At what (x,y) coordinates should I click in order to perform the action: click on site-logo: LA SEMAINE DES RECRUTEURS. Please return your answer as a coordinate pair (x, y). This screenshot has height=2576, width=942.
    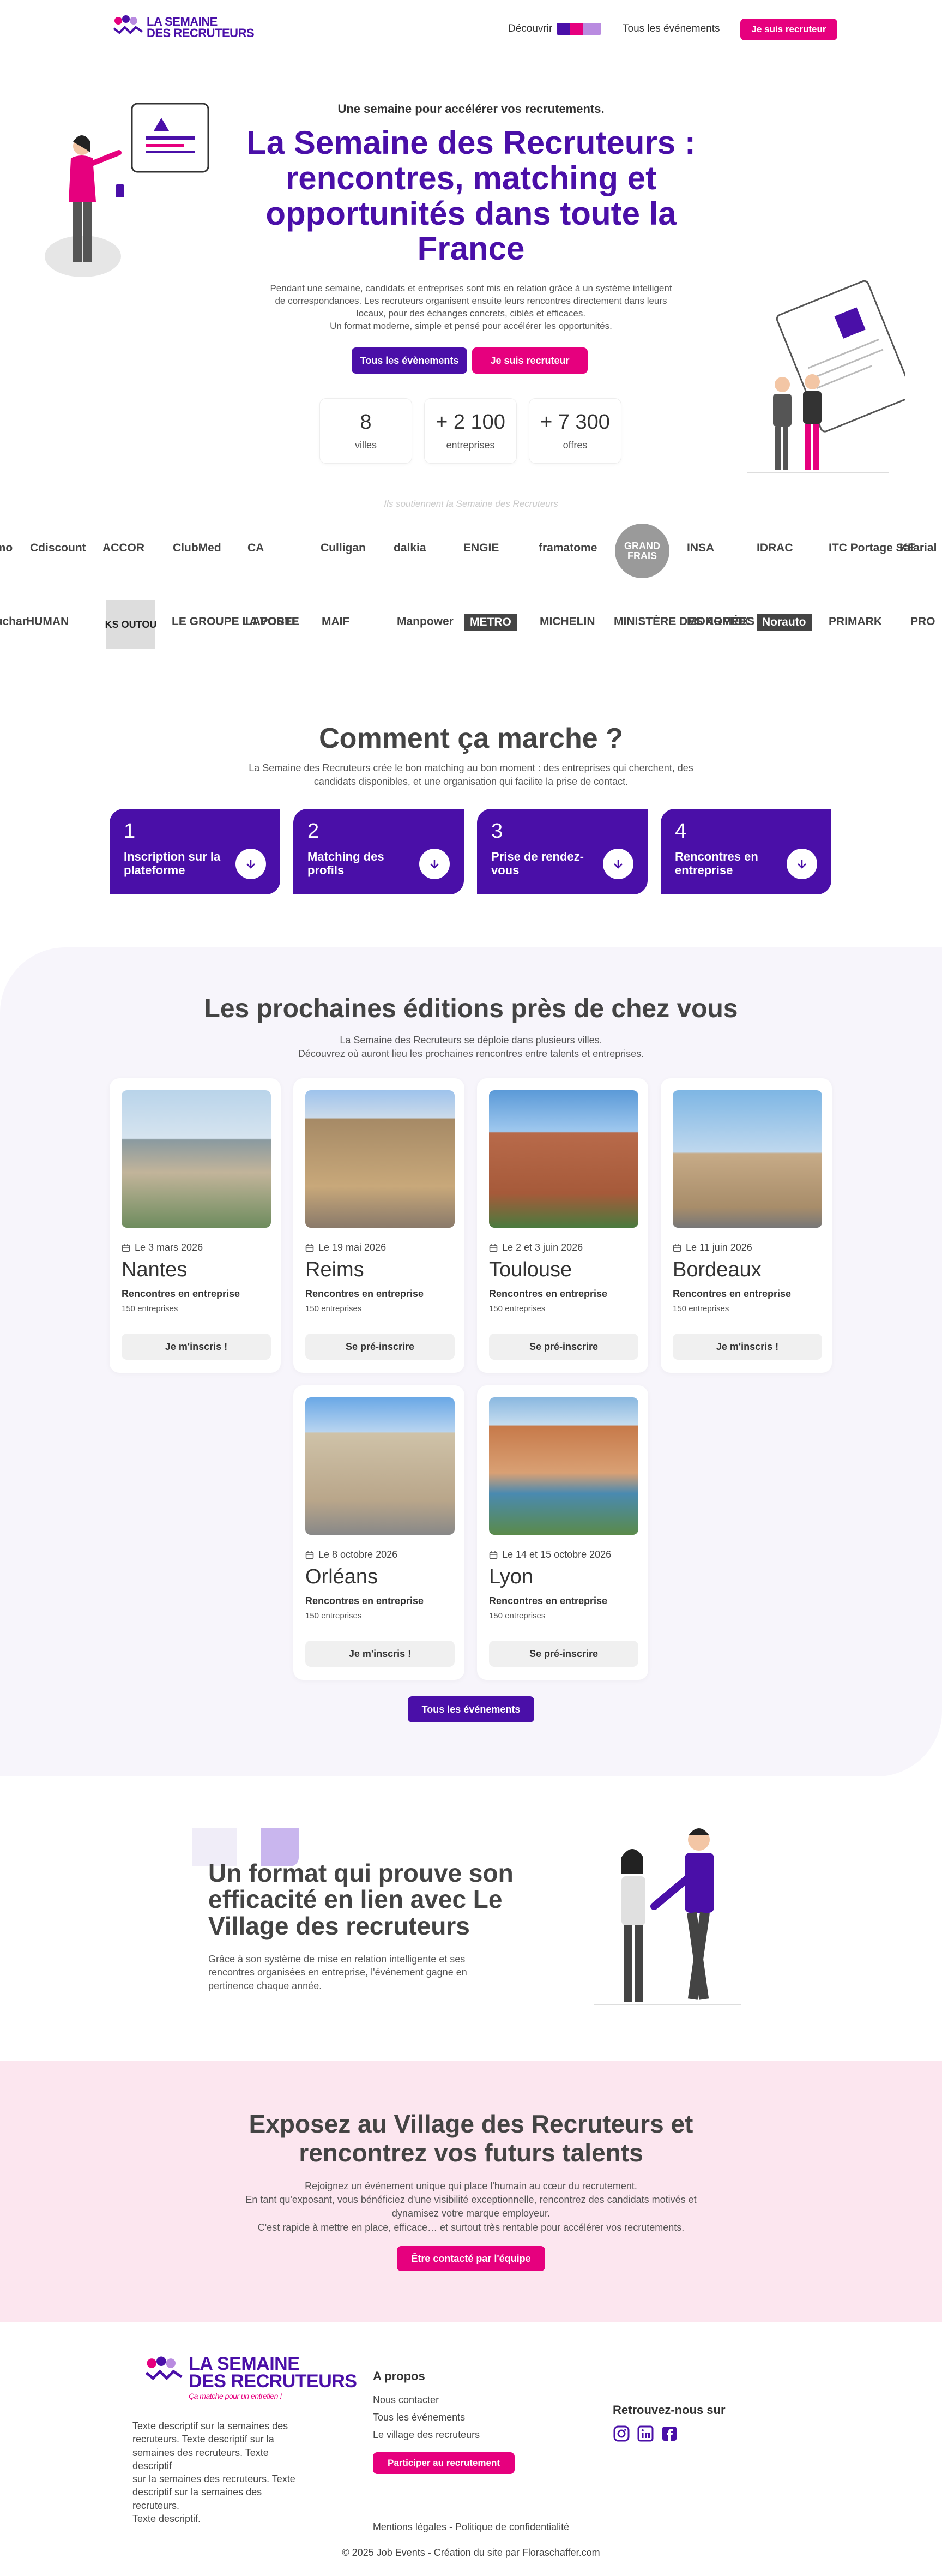
    Looking at the image, I should click on (183, 27).